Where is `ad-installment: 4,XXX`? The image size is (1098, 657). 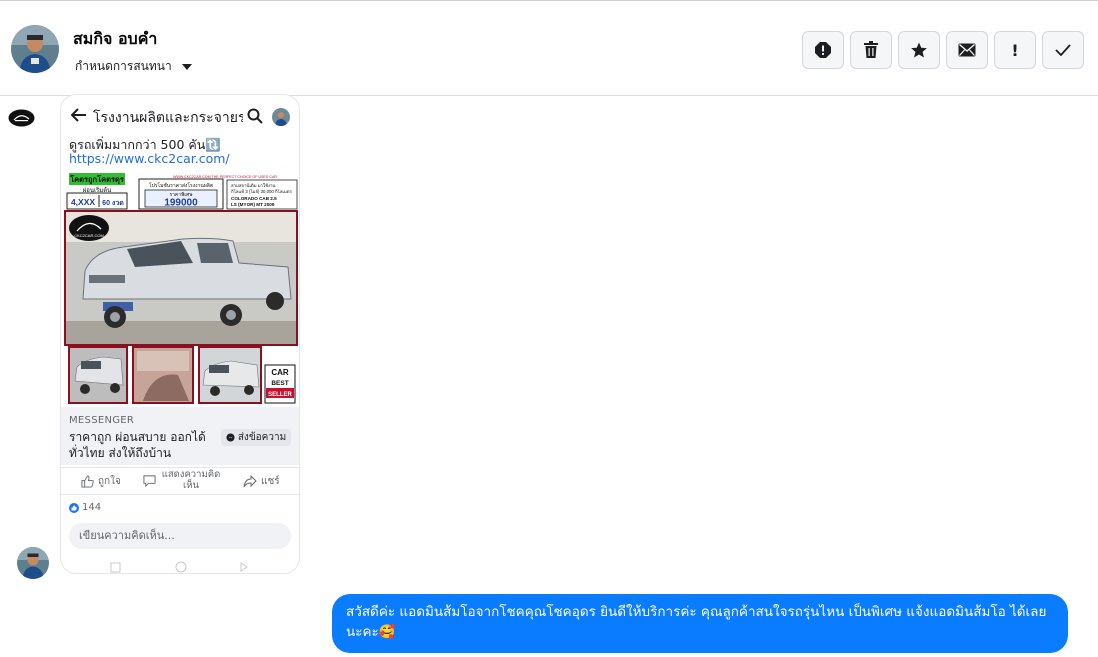
ad-installment: 4,XXX is located at coordinates (83, 202).